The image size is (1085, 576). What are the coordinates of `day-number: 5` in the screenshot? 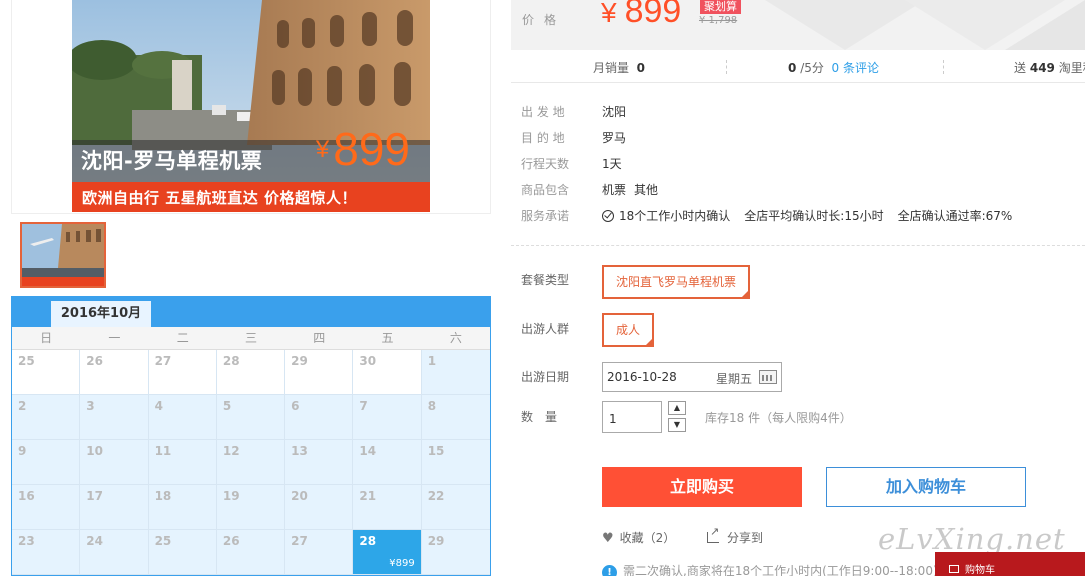 It's located at (227, 406).